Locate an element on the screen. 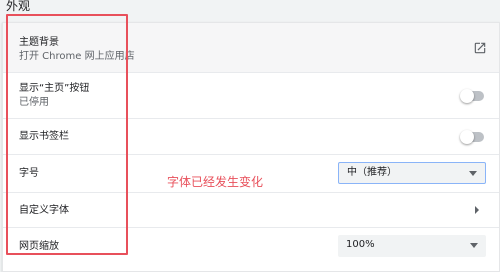 This screenshot has height=272, width=500. page-zoom-value: 100% is located at coordinates (360, 244).